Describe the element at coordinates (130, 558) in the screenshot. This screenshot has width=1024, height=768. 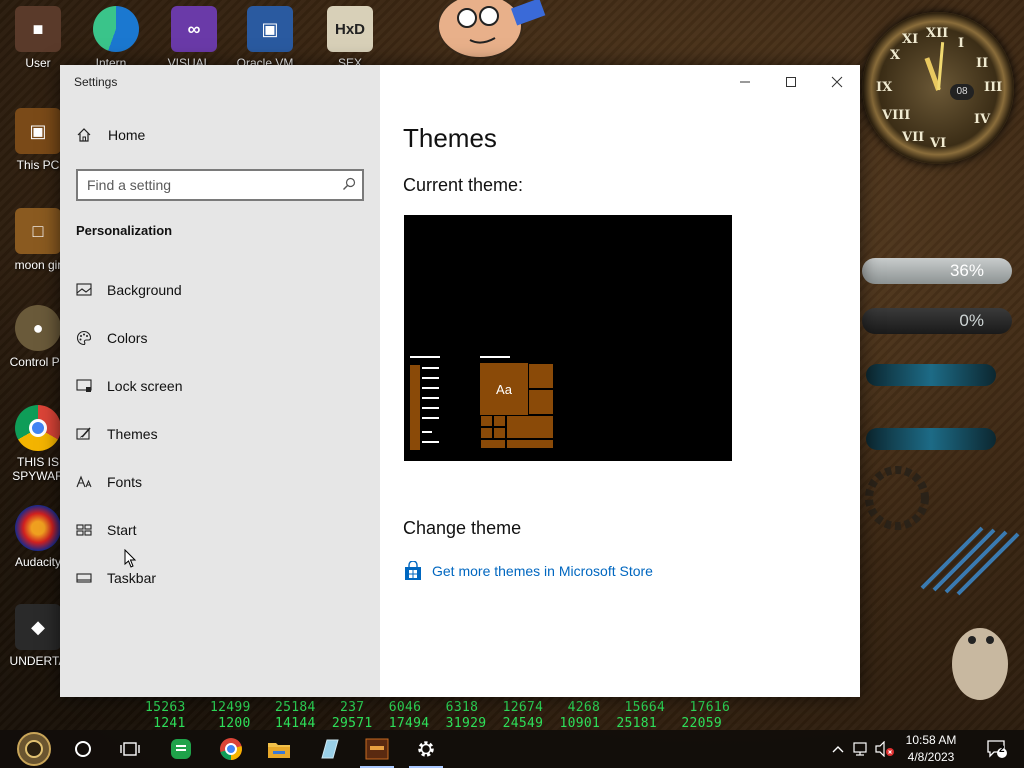
I see `mouse-cursor-icon` at that location.